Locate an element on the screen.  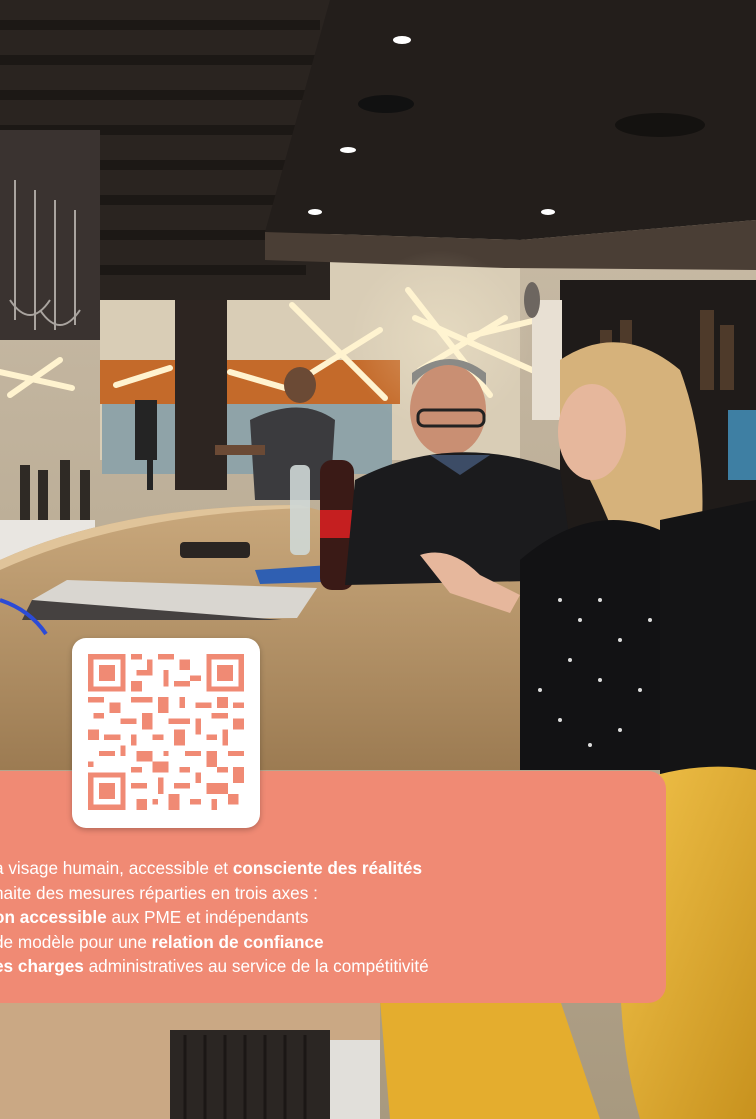
qr-code-card is located at coordinates (166, 733).